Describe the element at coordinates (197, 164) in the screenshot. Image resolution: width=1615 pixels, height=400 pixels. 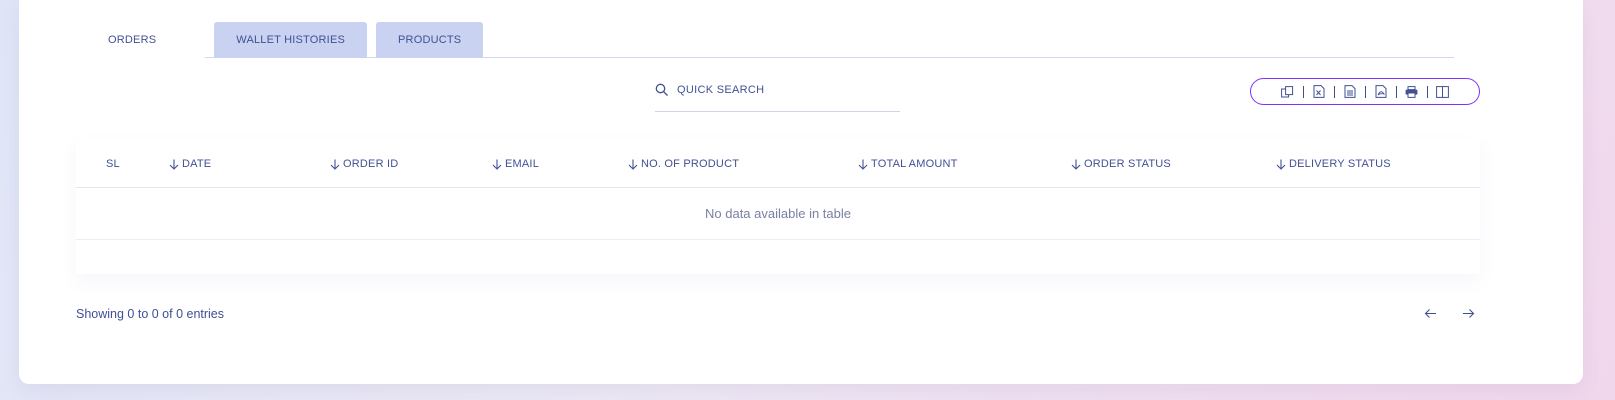
I see `column-label: DATE` at that location.